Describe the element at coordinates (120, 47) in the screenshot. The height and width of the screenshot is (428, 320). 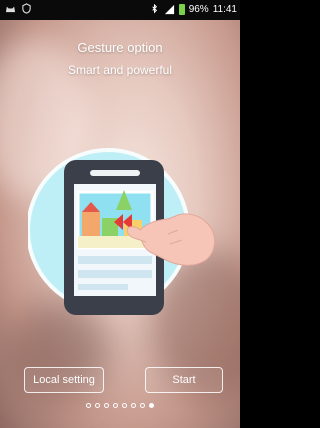
I see `page-title: Gesture option` at that location.